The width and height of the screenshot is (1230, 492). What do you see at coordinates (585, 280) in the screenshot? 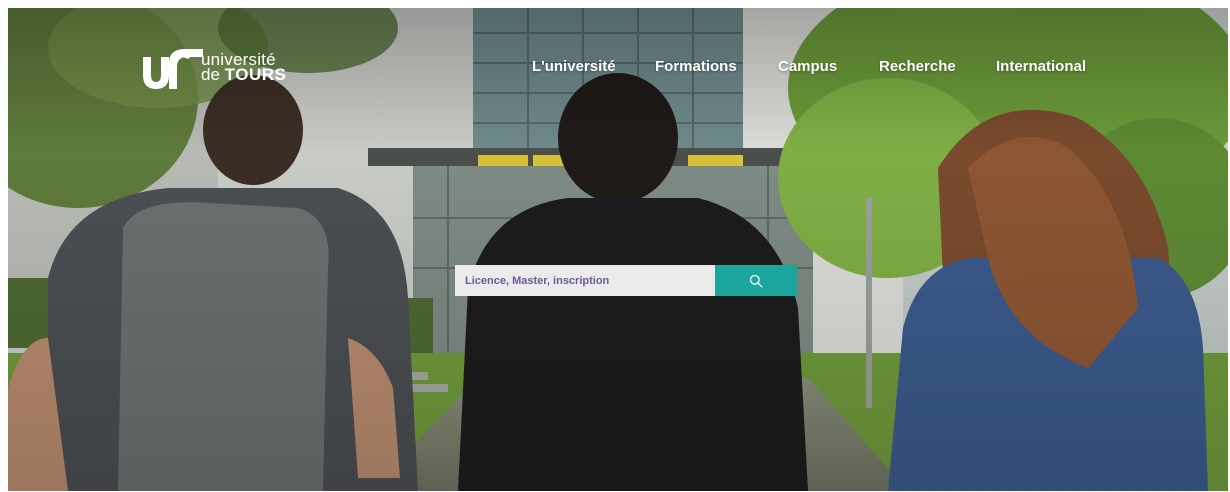
I see `search-input` at bounding box center [585, 280].